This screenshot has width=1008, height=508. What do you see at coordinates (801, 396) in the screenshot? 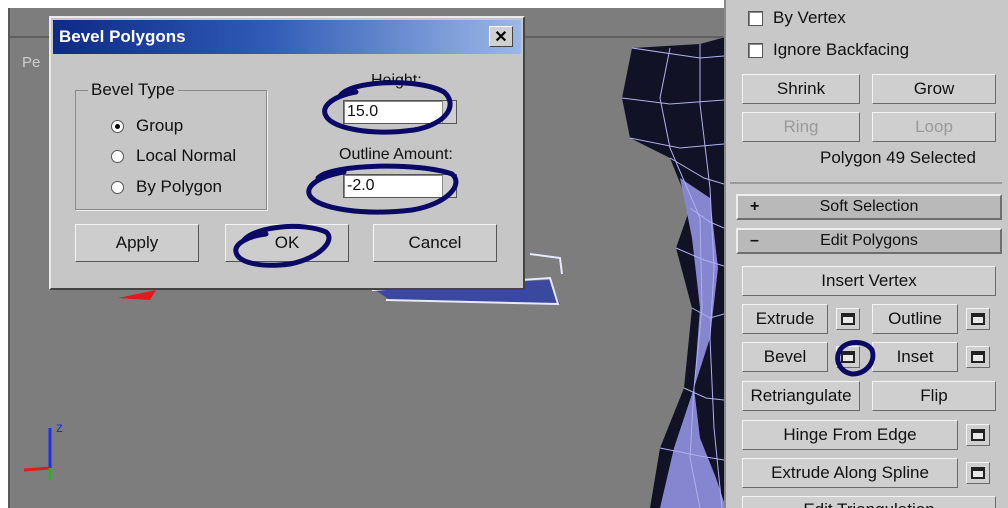
I see `retriangulate-button: Retriangulate` at bounding box center [801, 396].